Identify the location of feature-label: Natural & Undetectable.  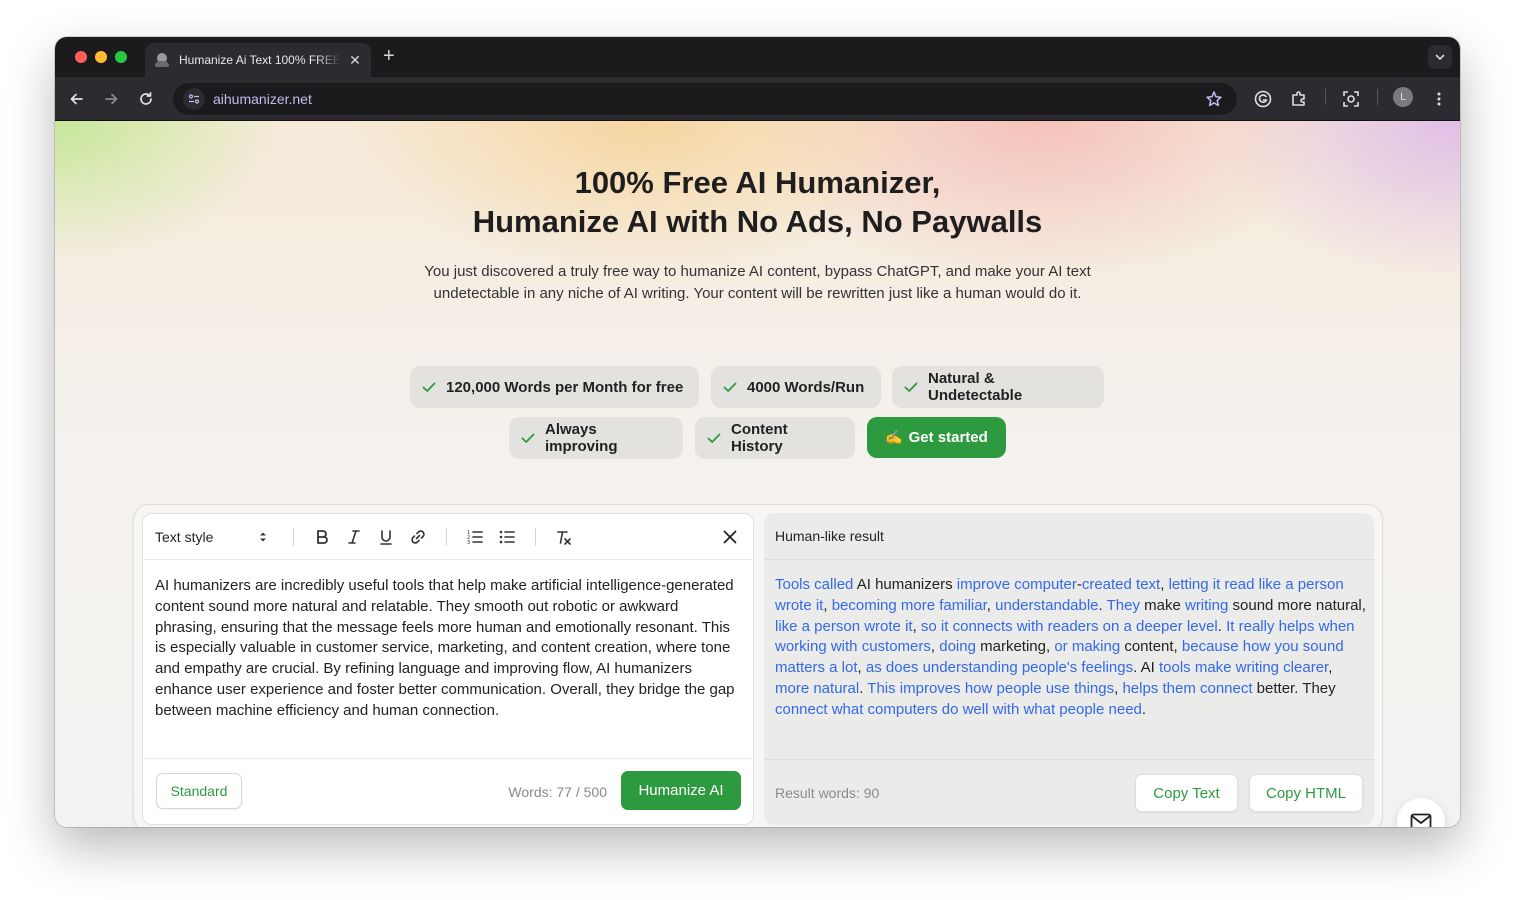
(975, 387).